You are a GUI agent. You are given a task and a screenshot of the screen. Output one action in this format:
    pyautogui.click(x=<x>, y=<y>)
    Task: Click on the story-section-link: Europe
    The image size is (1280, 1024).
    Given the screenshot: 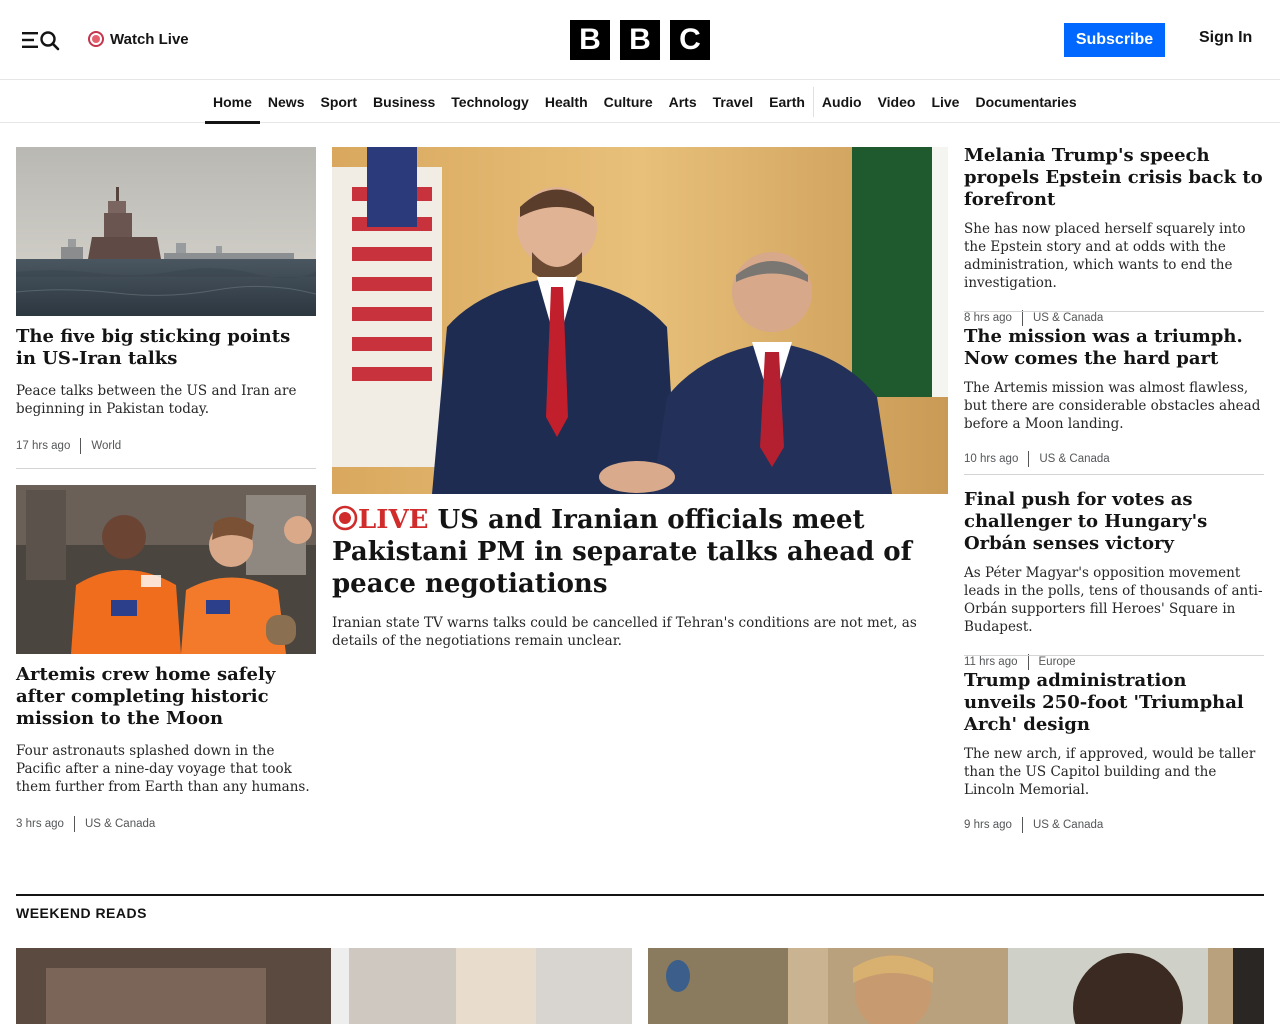 What is the action you would take?
    pyautogui.click(x=1052, y=662)
    